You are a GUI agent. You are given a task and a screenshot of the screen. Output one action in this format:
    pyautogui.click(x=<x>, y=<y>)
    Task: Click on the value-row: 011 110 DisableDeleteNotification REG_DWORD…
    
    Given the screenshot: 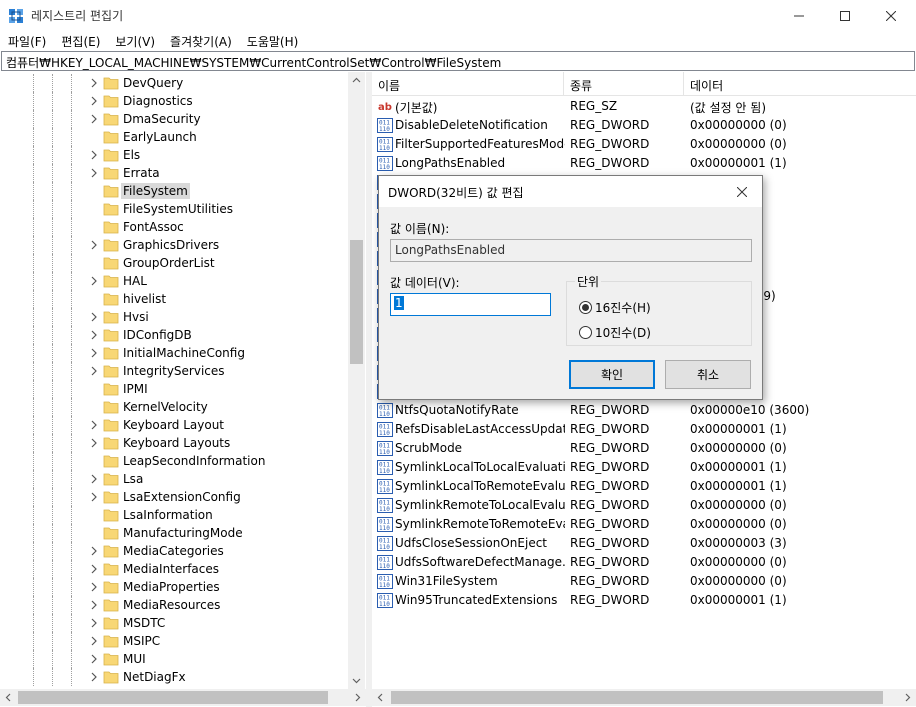 What is the action you would take?
    pyautogui.click(x=644, y=125)
    